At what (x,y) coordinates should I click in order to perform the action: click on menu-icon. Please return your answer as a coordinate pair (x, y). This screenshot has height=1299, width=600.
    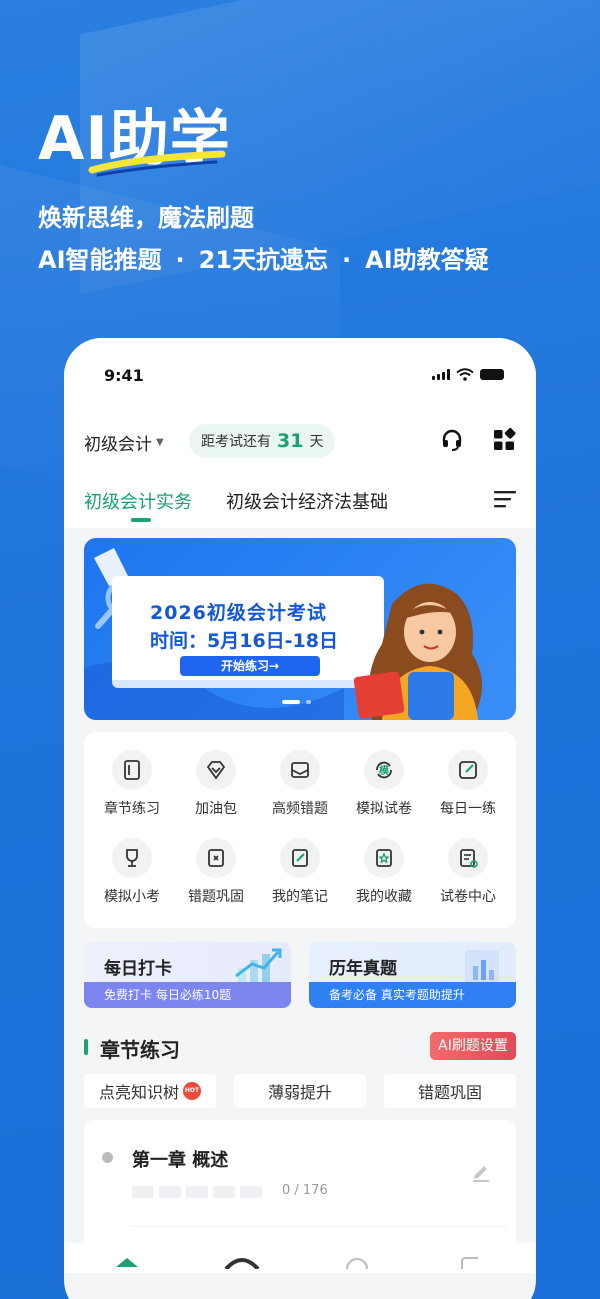
    Looking at the image, I should click on (505, 499).